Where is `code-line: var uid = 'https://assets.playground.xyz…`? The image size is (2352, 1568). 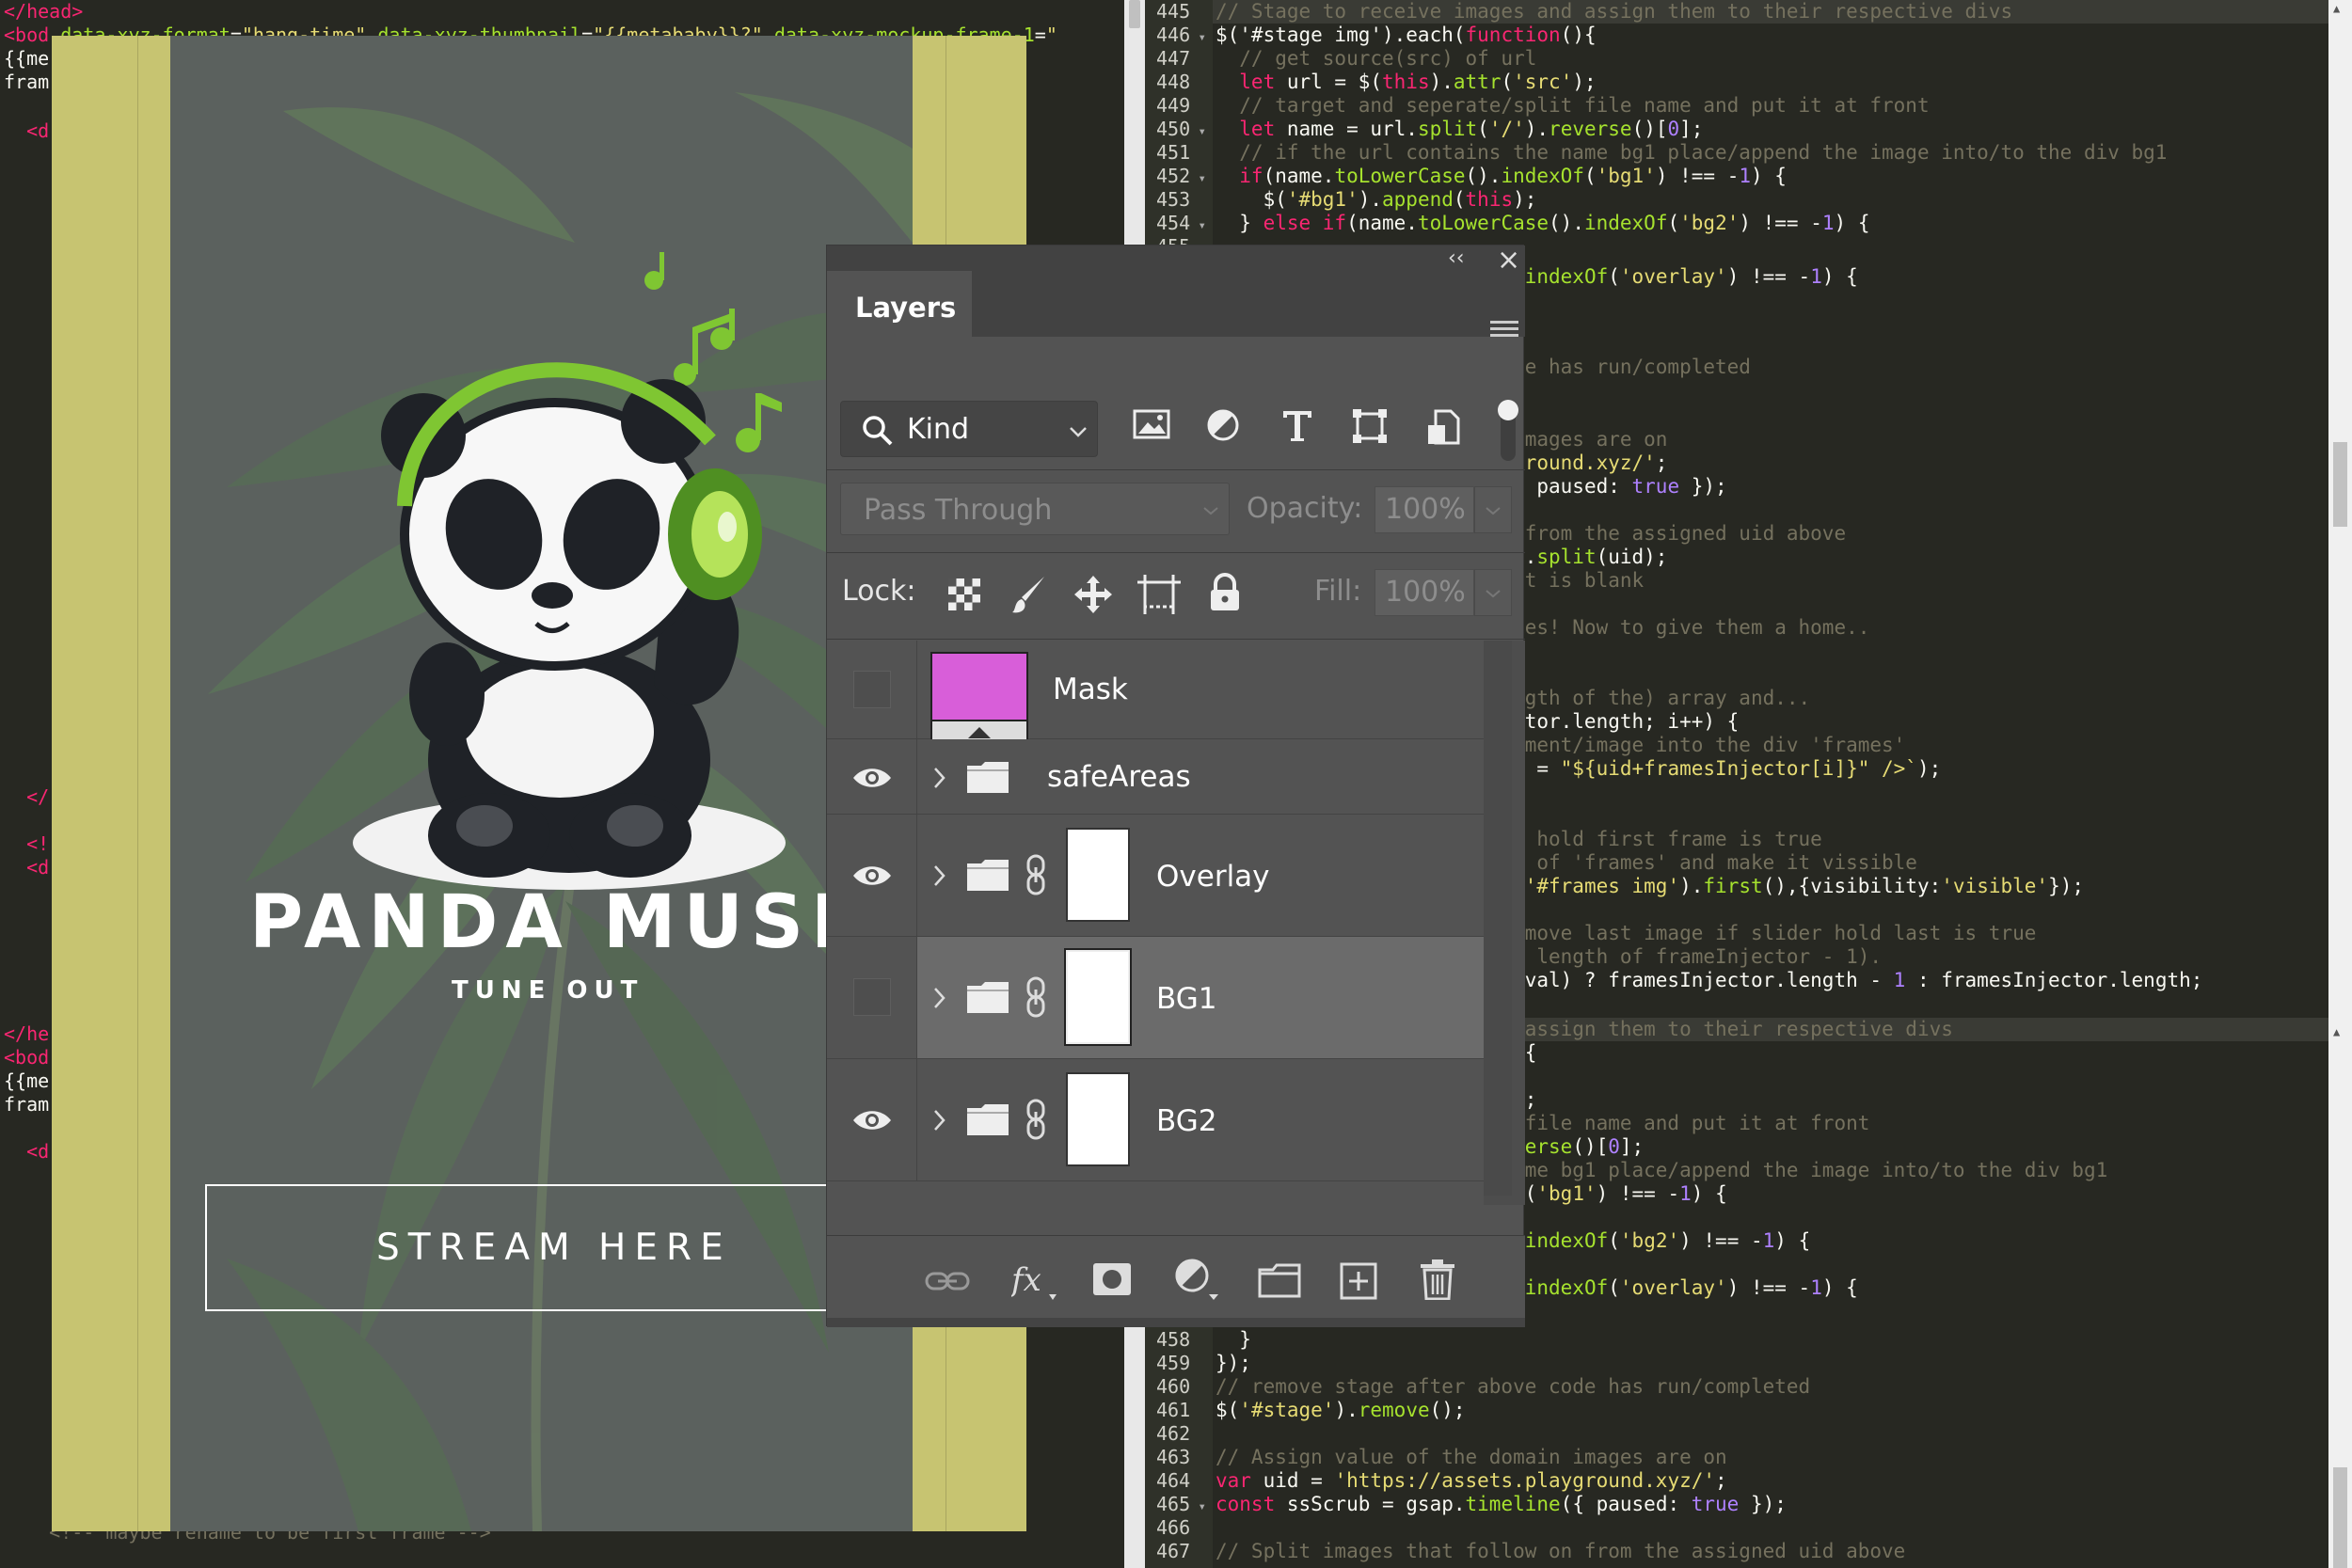
code-line: var uid = 'https://assets.playground.xyz… is located at coordinates (1471, 1481).